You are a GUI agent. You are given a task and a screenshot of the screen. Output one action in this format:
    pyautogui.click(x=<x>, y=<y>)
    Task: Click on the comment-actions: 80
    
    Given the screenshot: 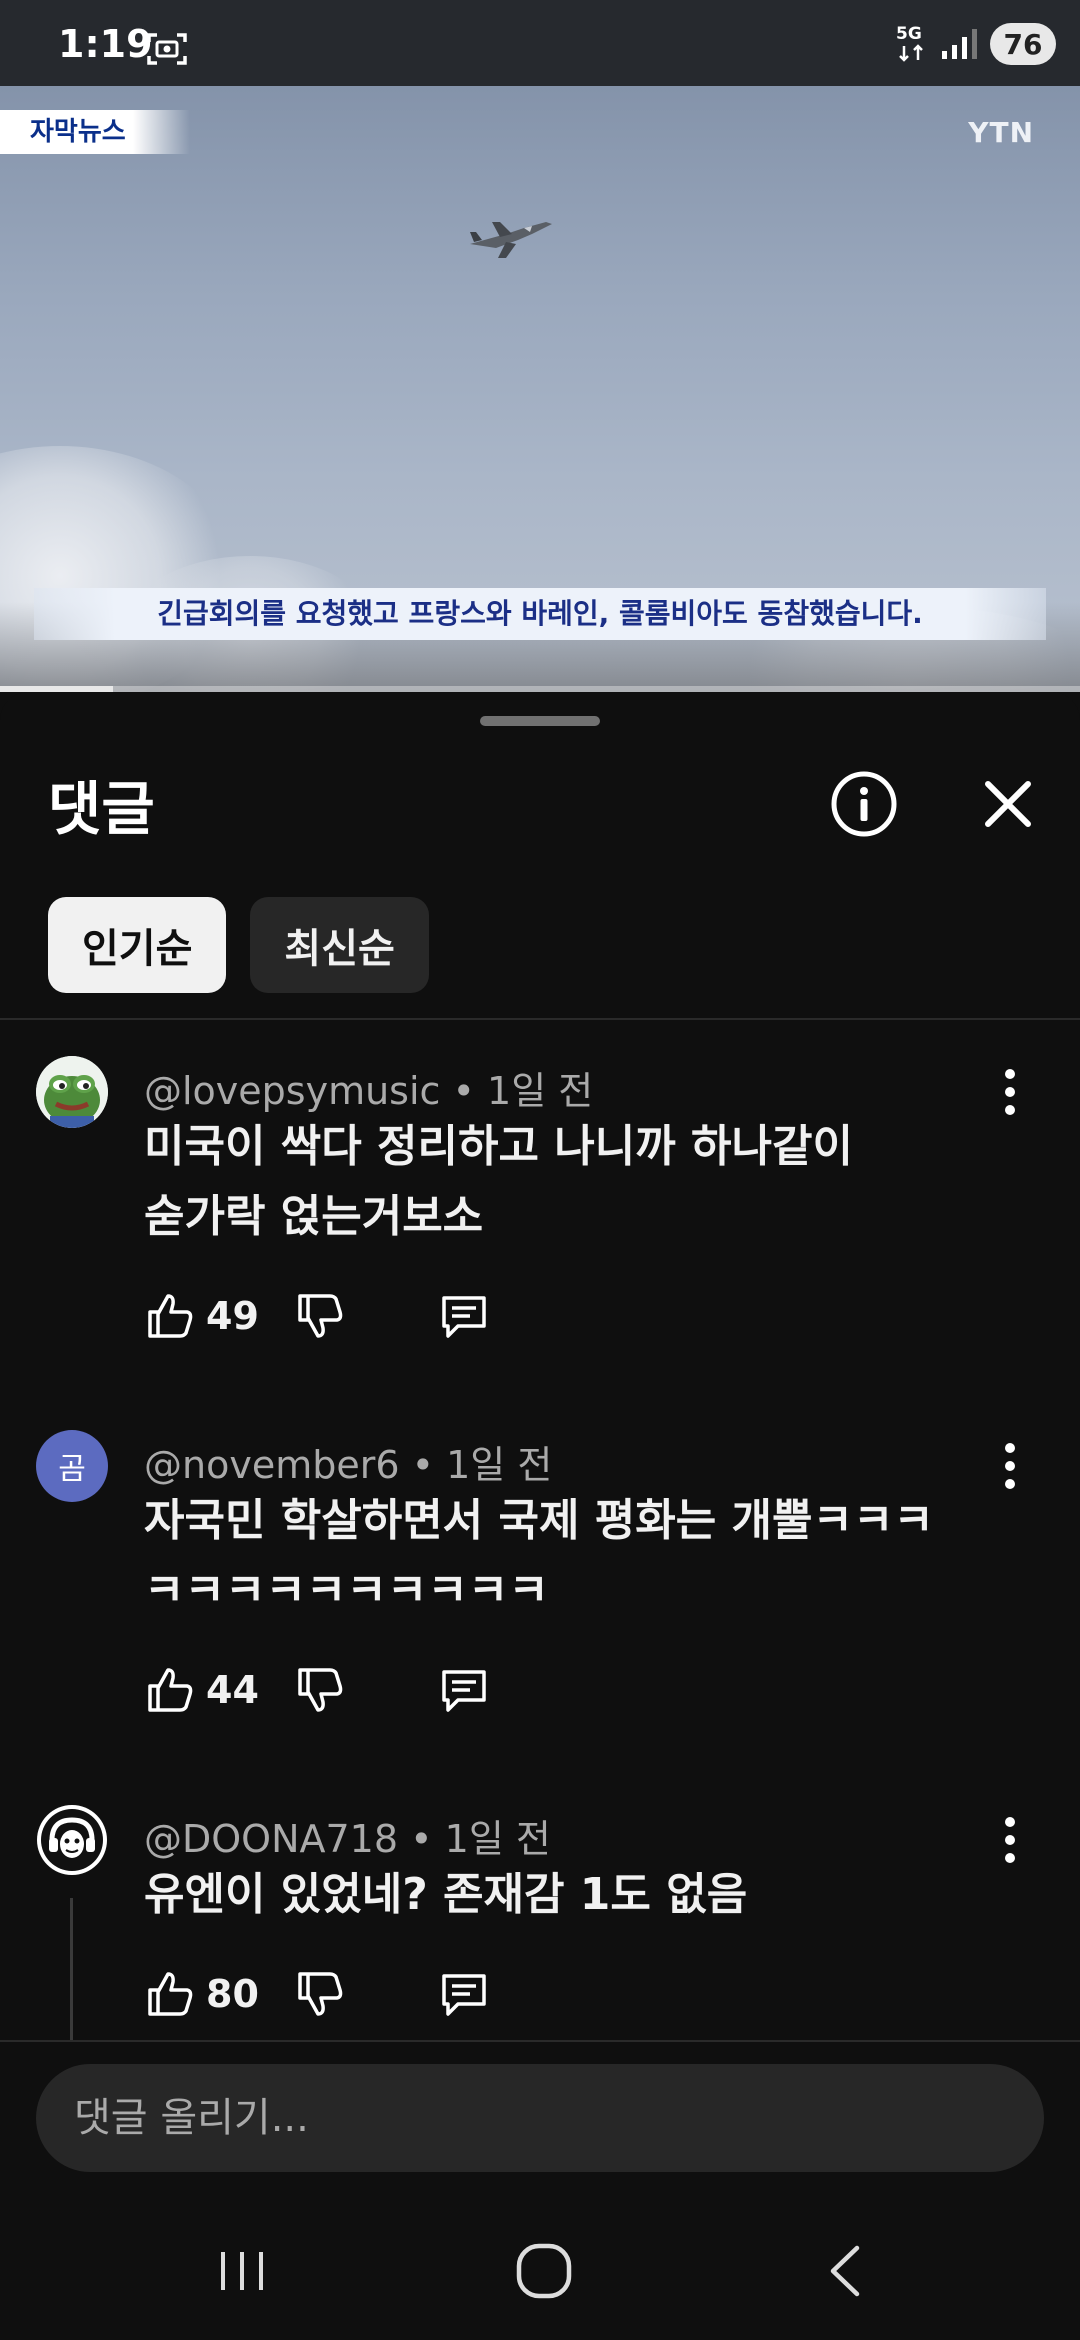 What is the action you would take?
    pyautogui.click(x=317, y=1994)
    